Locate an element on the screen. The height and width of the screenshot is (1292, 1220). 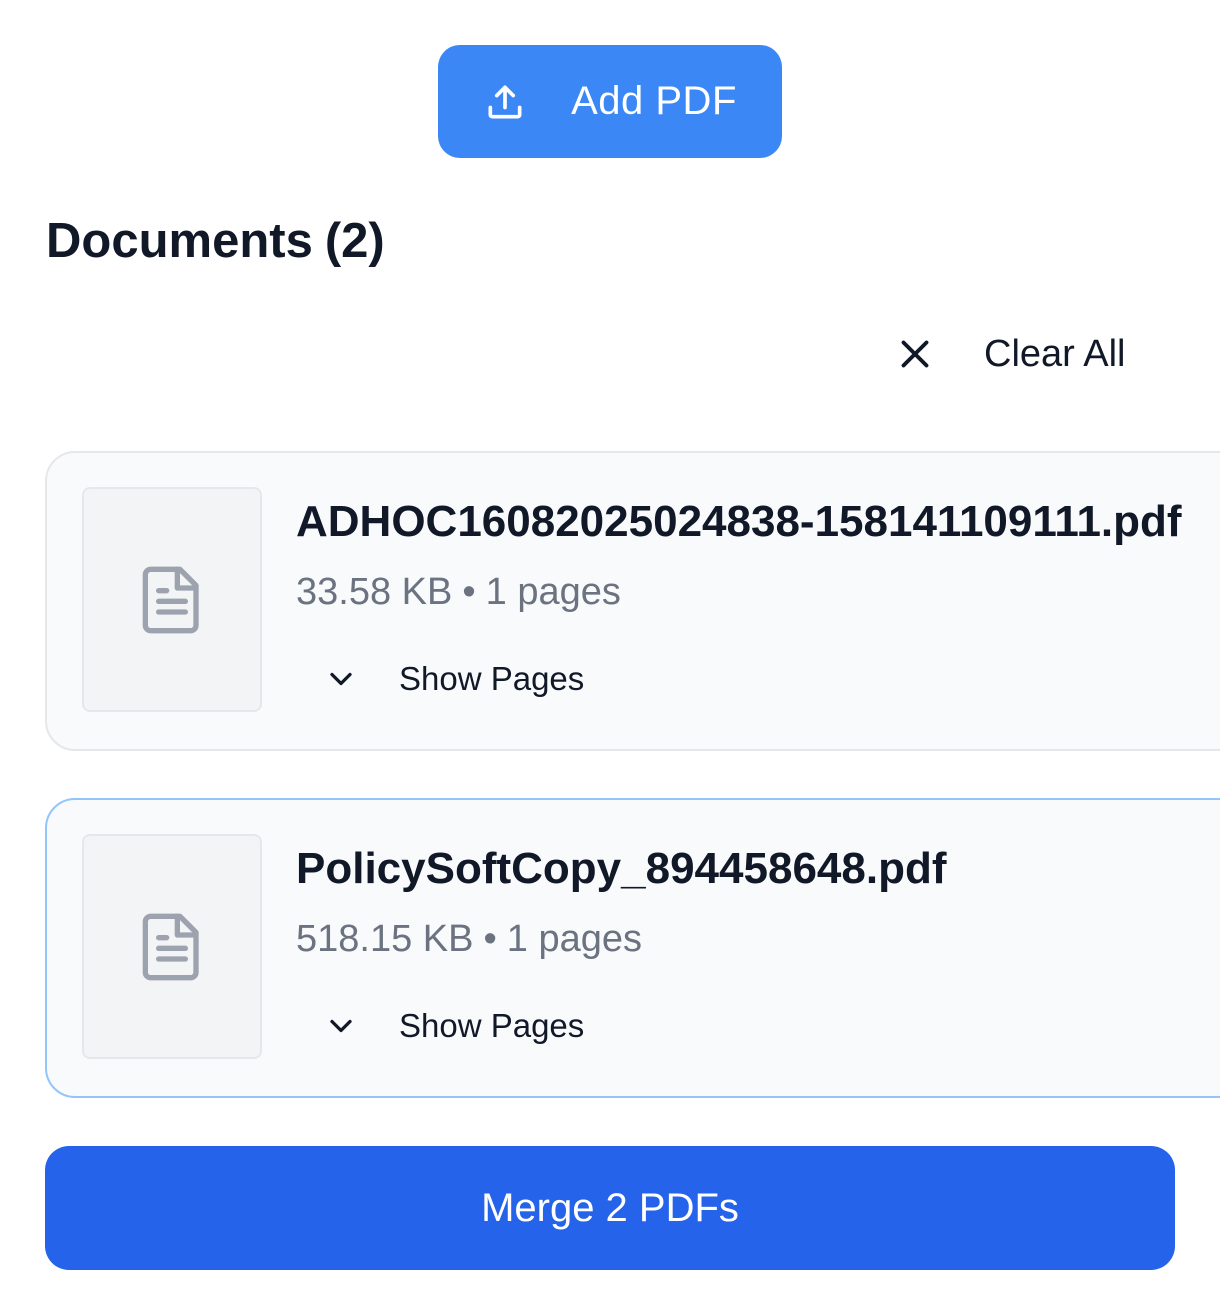
file-meta: 518.15 KB • 1 pages is located at coordinates (469, 939).